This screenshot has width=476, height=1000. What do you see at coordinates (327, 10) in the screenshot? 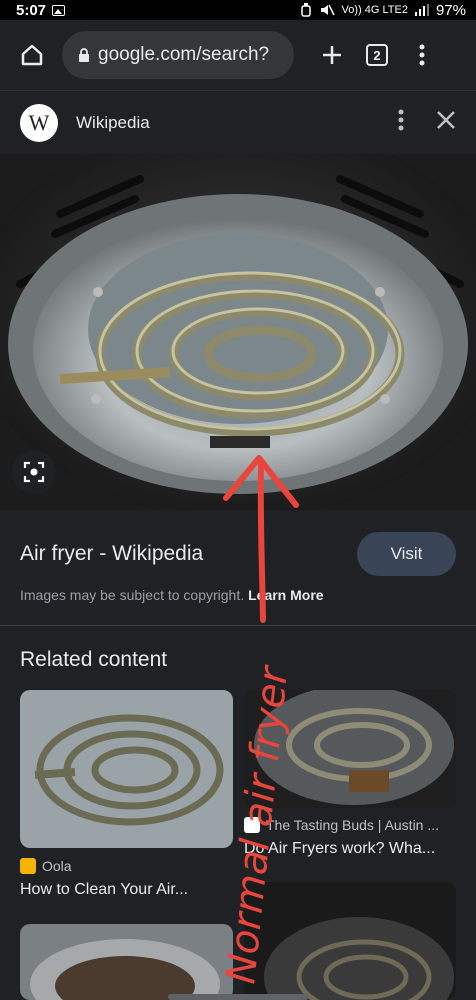
I see `mute-icon` at bounding box center [327, 10].